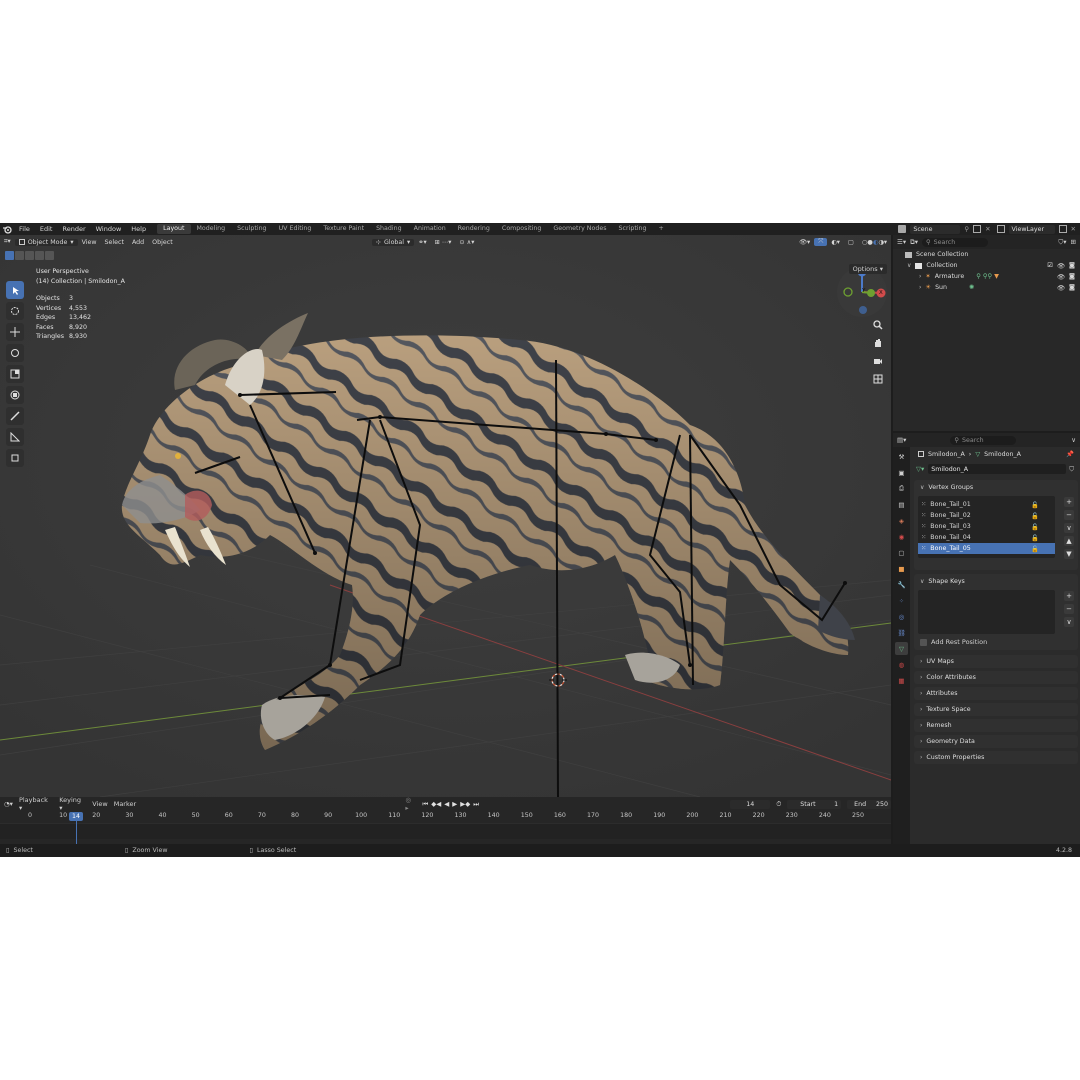 The width and height of the screenshot is (1080, 1080). I want to click on rotate-tool-icon, so click(15, 353).